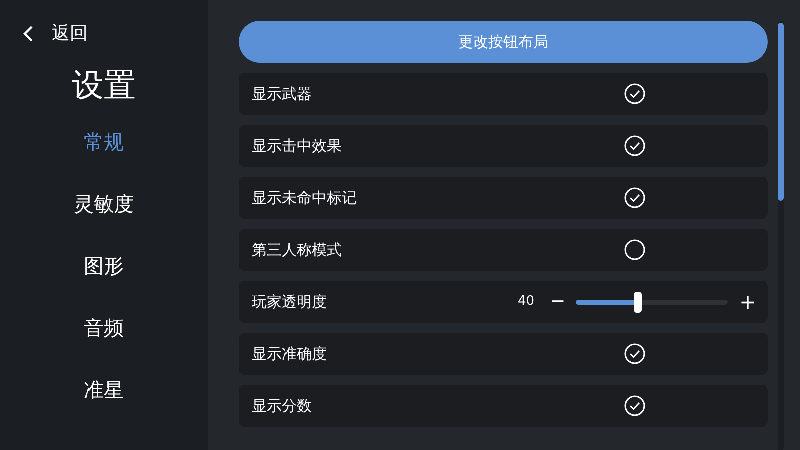 Image resolution: width=800 pixels, height=450 pixels. I want to click on slider-thumb, so click(638, 302).